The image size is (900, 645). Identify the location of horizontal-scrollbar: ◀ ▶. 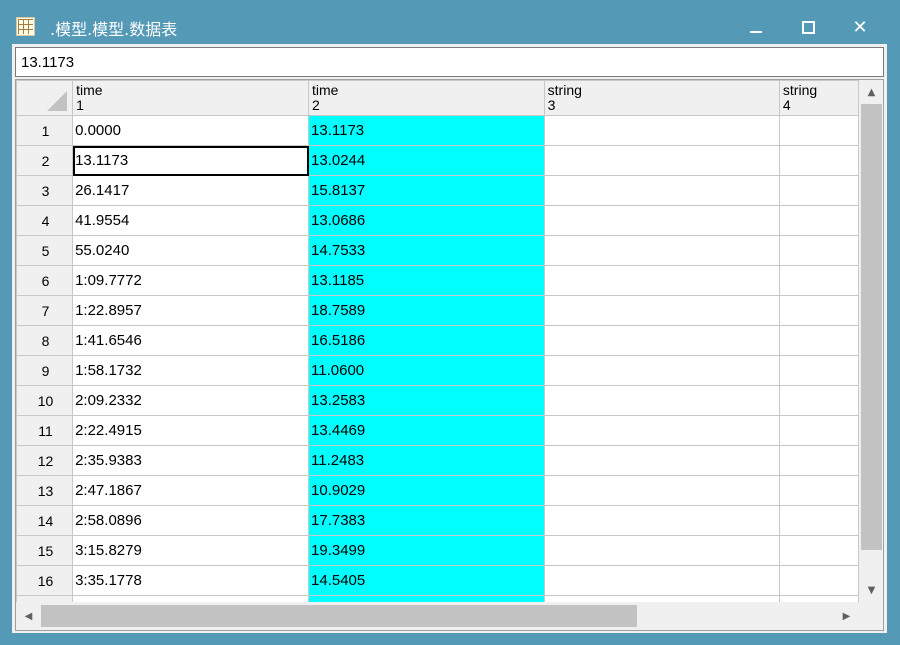
(437, 616).